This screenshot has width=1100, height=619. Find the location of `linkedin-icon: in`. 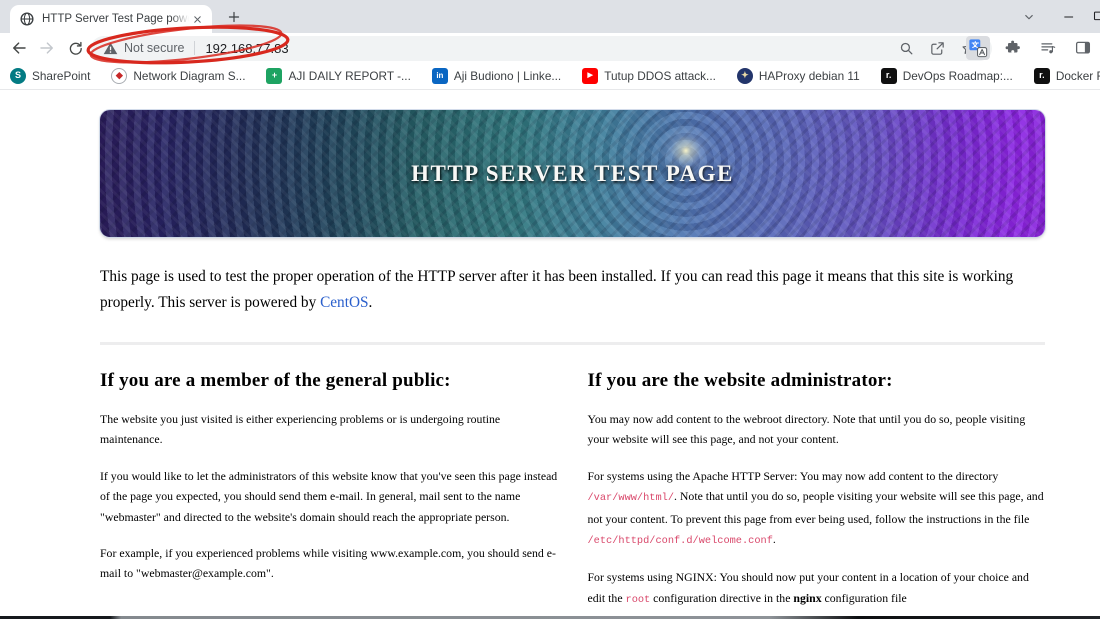

linkedin-icon: in is located at coordinates (439, 75).